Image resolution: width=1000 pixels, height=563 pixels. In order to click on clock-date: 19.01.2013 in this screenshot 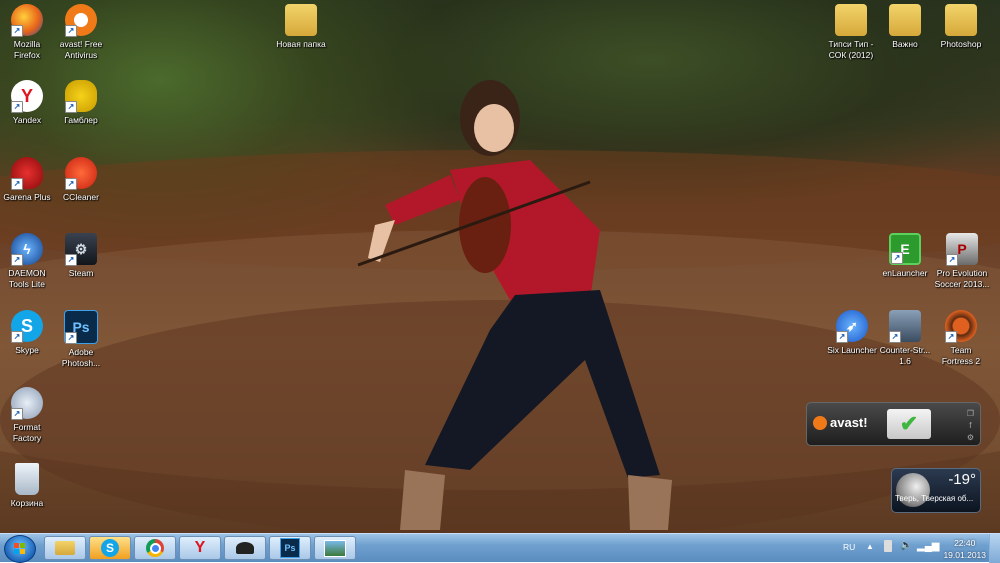, I will do `click(964, 555)`.